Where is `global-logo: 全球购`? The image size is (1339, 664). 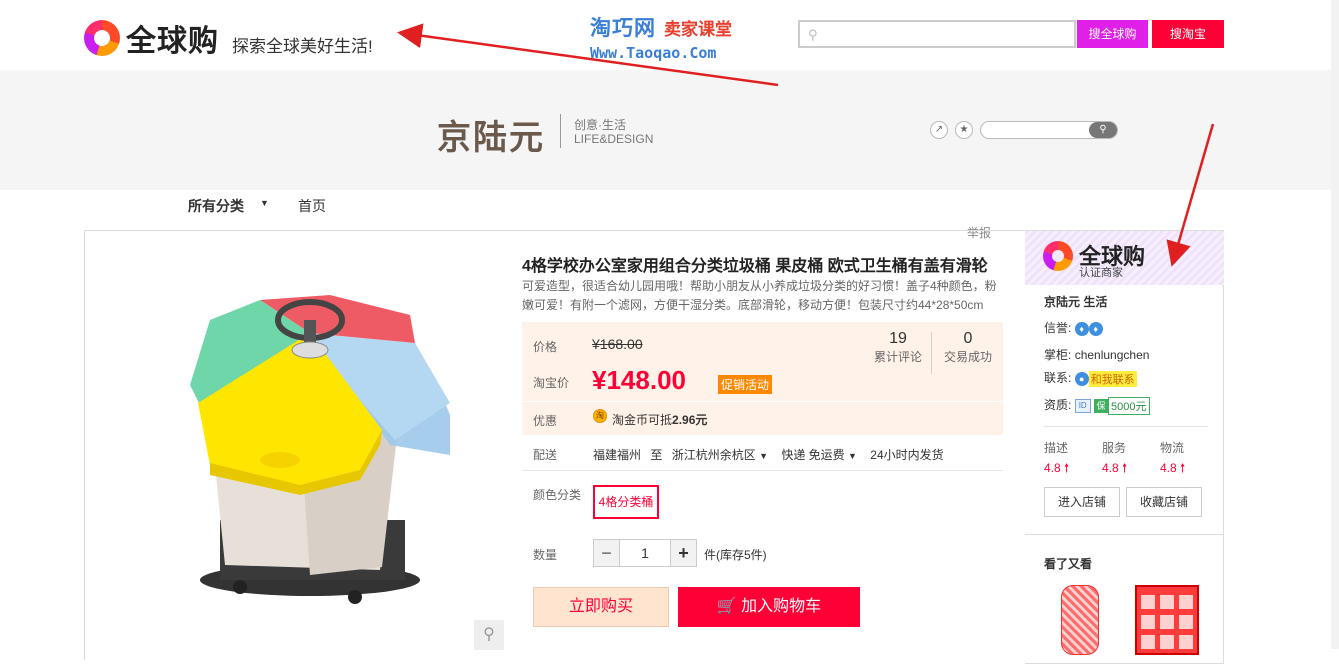 global-logo: 全球购 is located at coordinates (151, 38).